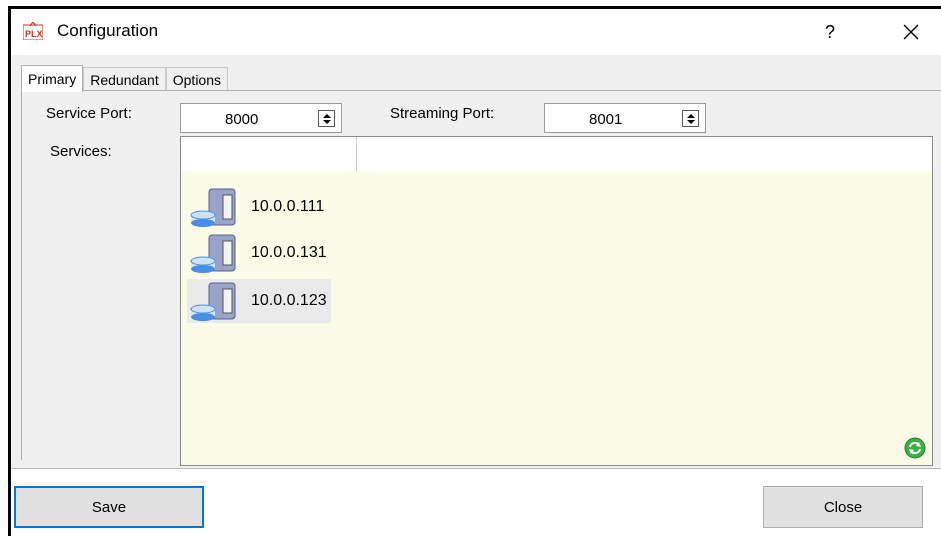  Describe the element at coordinates (288, 206) in the screenshot. I see `service-address: 10.0.0.111` at that location.